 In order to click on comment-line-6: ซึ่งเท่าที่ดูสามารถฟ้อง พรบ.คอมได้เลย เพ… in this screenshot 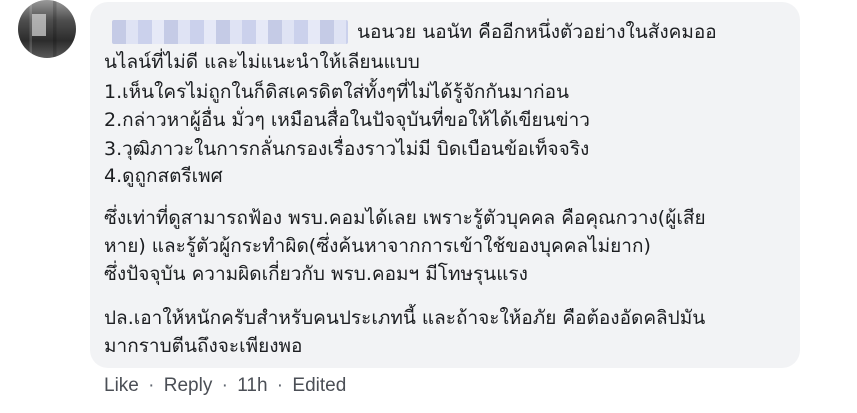, I will do `click(405, 218)`.